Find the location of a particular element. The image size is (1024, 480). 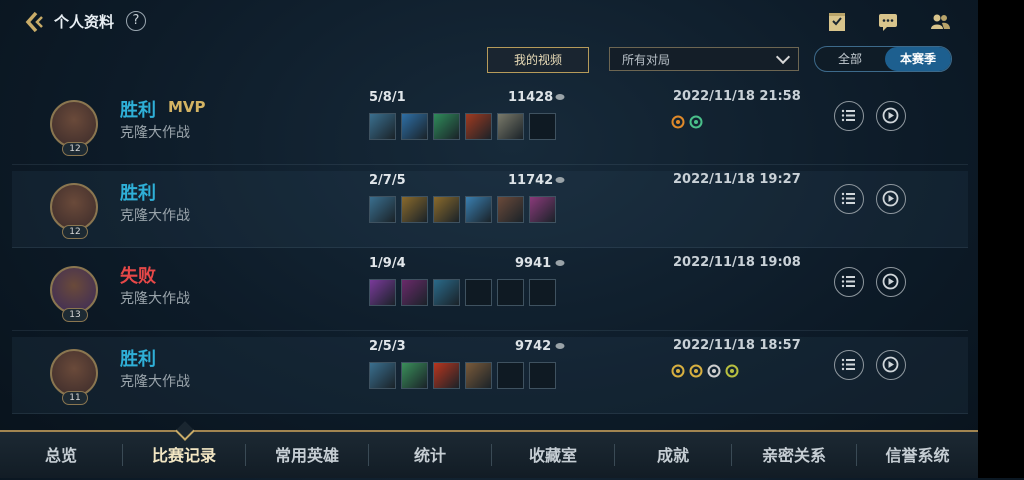

bottom-nav: 总览 比赛记录 常用英雄 统计 收藏室 成就 亲密关系 信誉系统 is located at coordinates (489, 449).